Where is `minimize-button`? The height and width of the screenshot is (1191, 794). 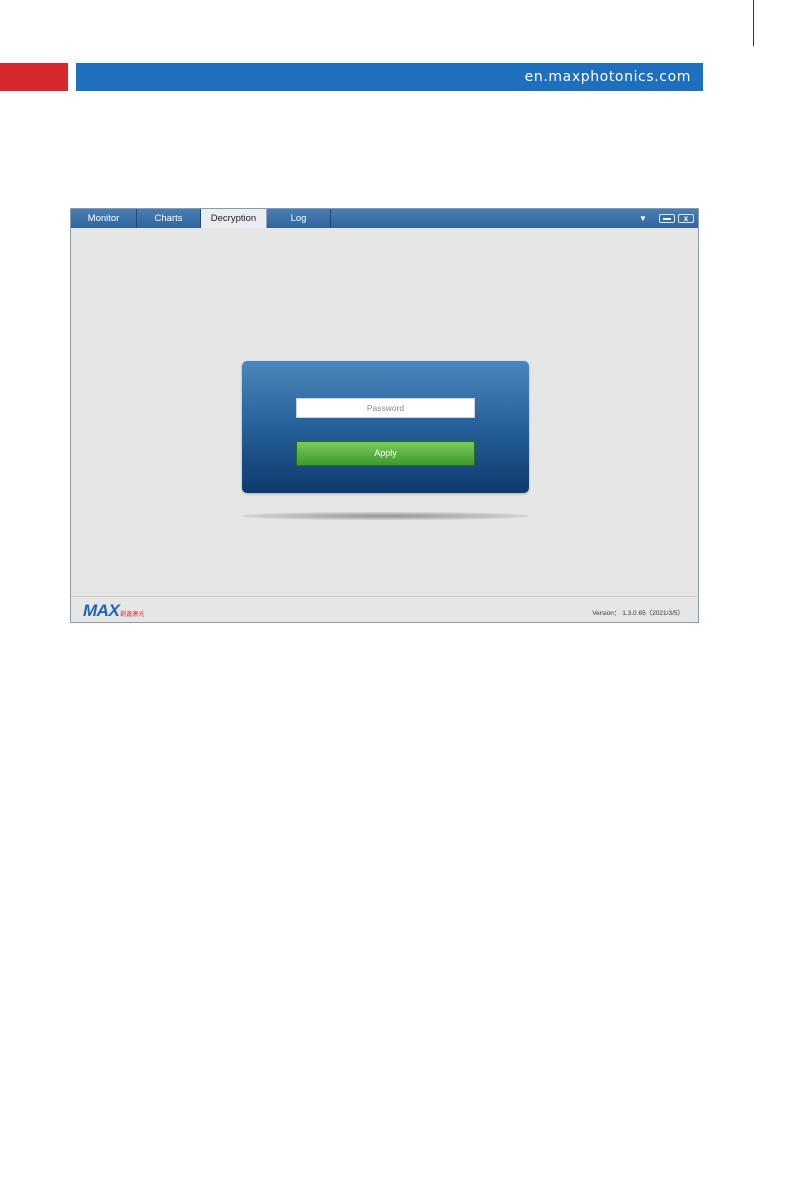 minimize-button is located at coordinates (667, 218).